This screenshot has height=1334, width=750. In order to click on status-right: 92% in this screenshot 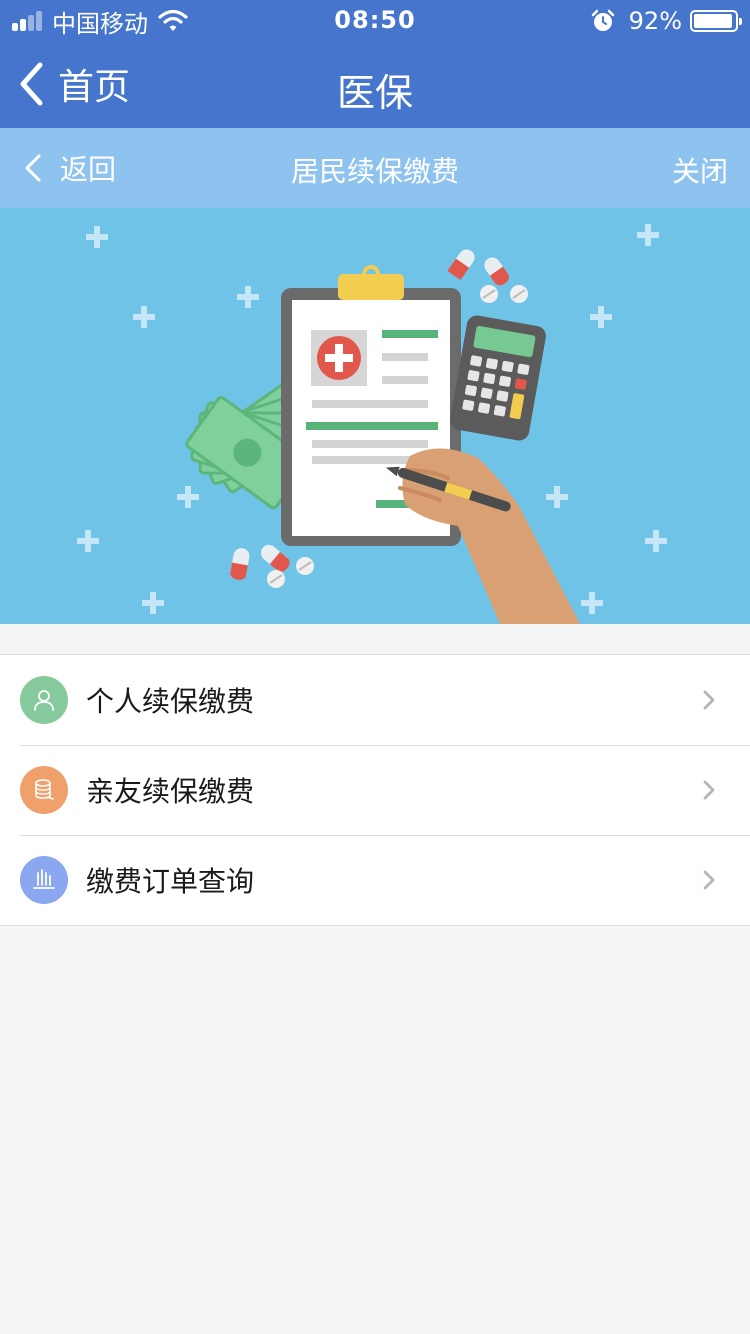, I will do `click(666, 21)`.